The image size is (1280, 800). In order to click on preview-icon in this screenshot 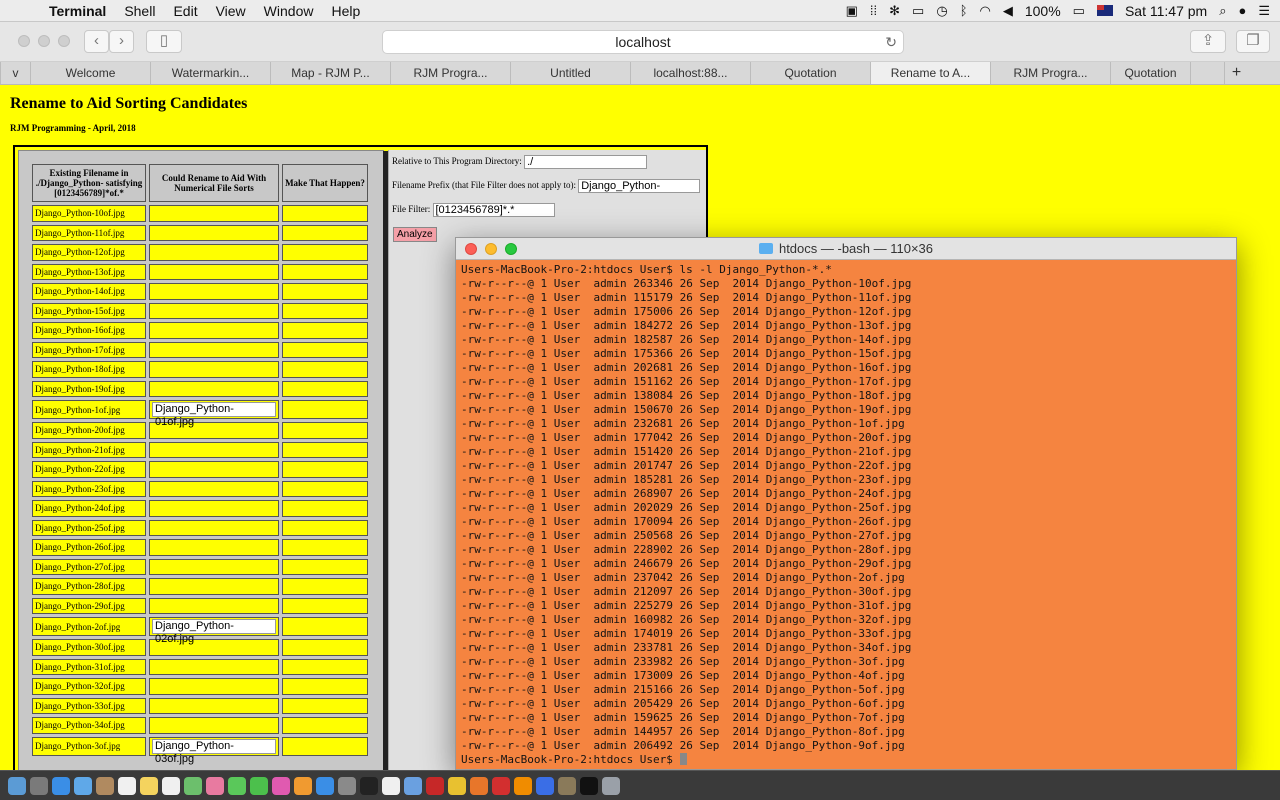, I will do `click(413, 785)`.